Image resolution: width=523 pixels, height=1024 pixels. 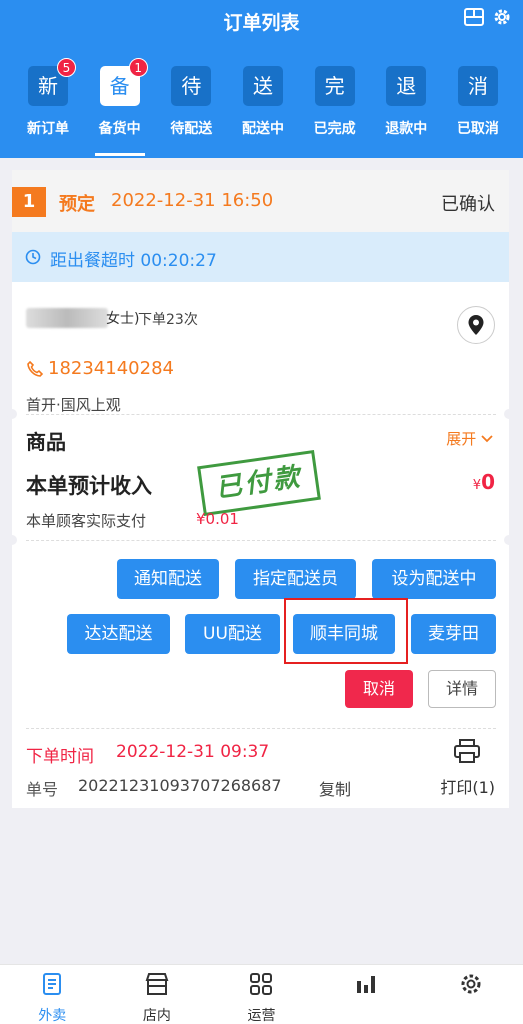 I want to click on nav-label: 外卖, so click(x=52, y=1016).